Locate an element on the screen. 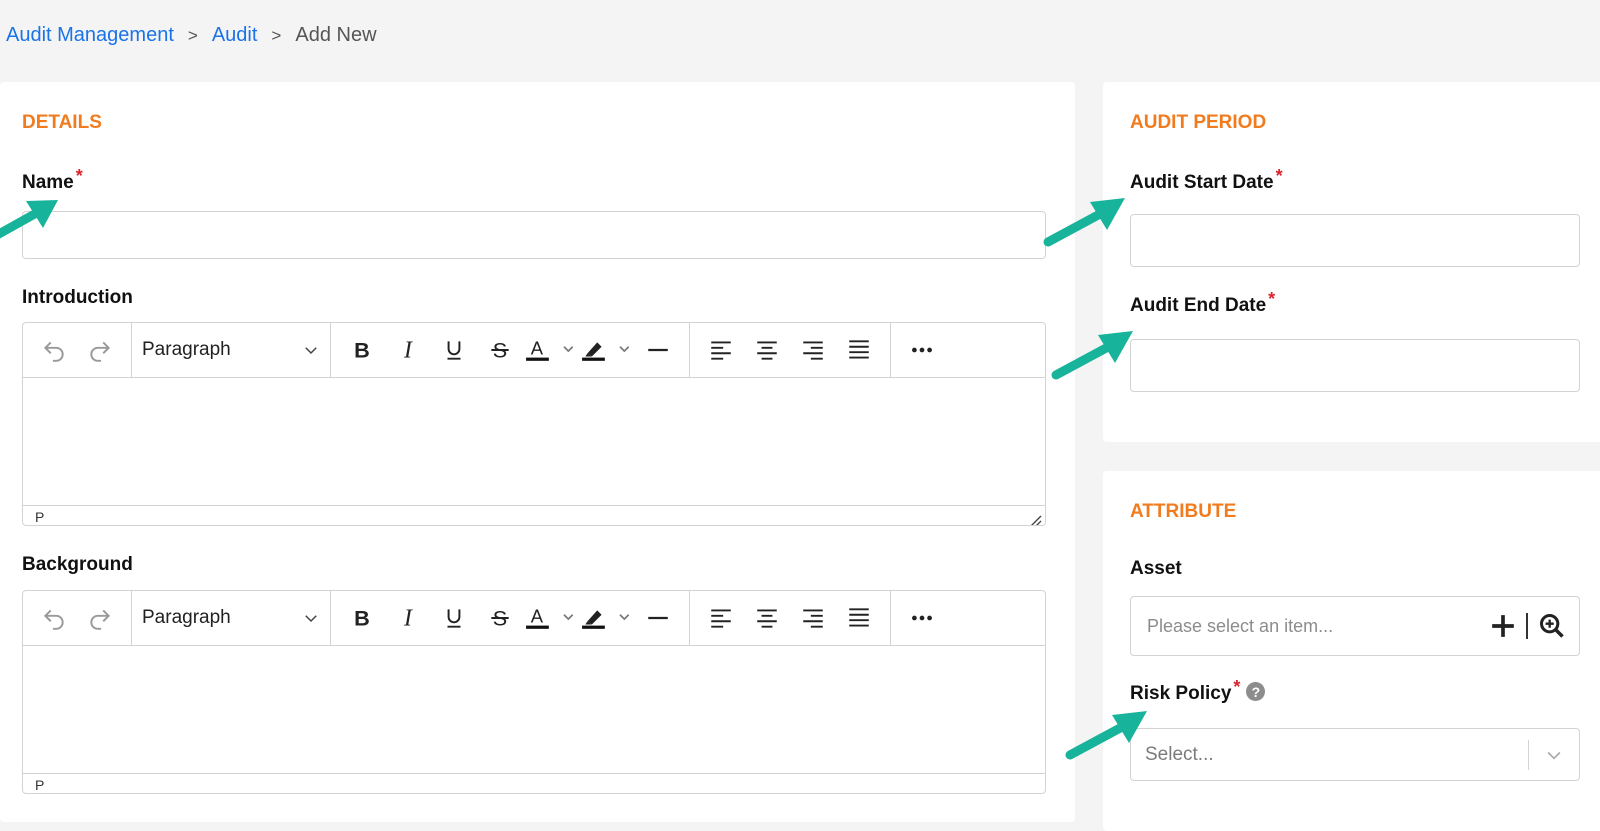 Image resolution: width=1600 pixels, height=831 pixels. svg-text: I is located at coordinates (408, 350).